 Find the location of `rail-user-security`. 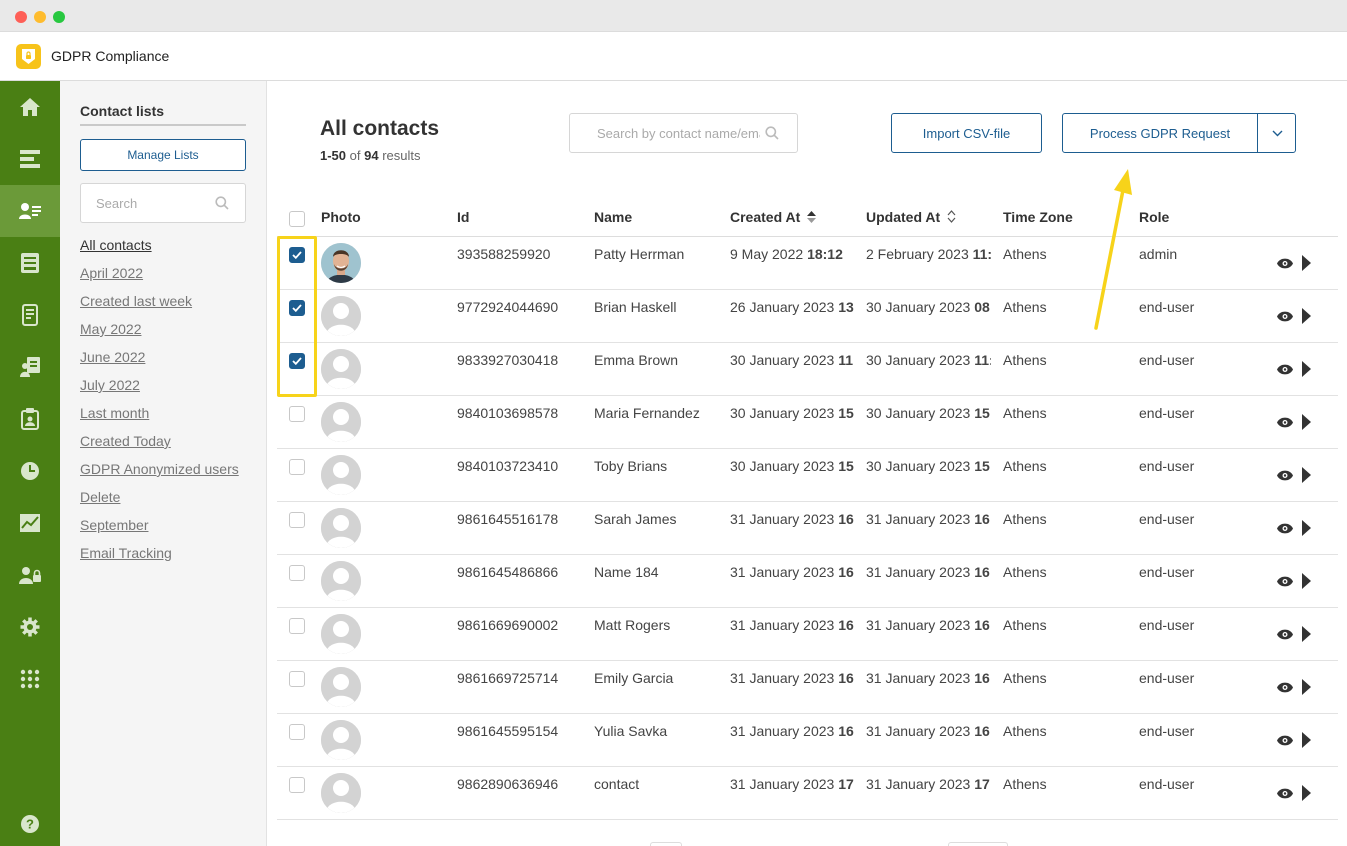

rail-user-security is located at coordinates (30, 575).